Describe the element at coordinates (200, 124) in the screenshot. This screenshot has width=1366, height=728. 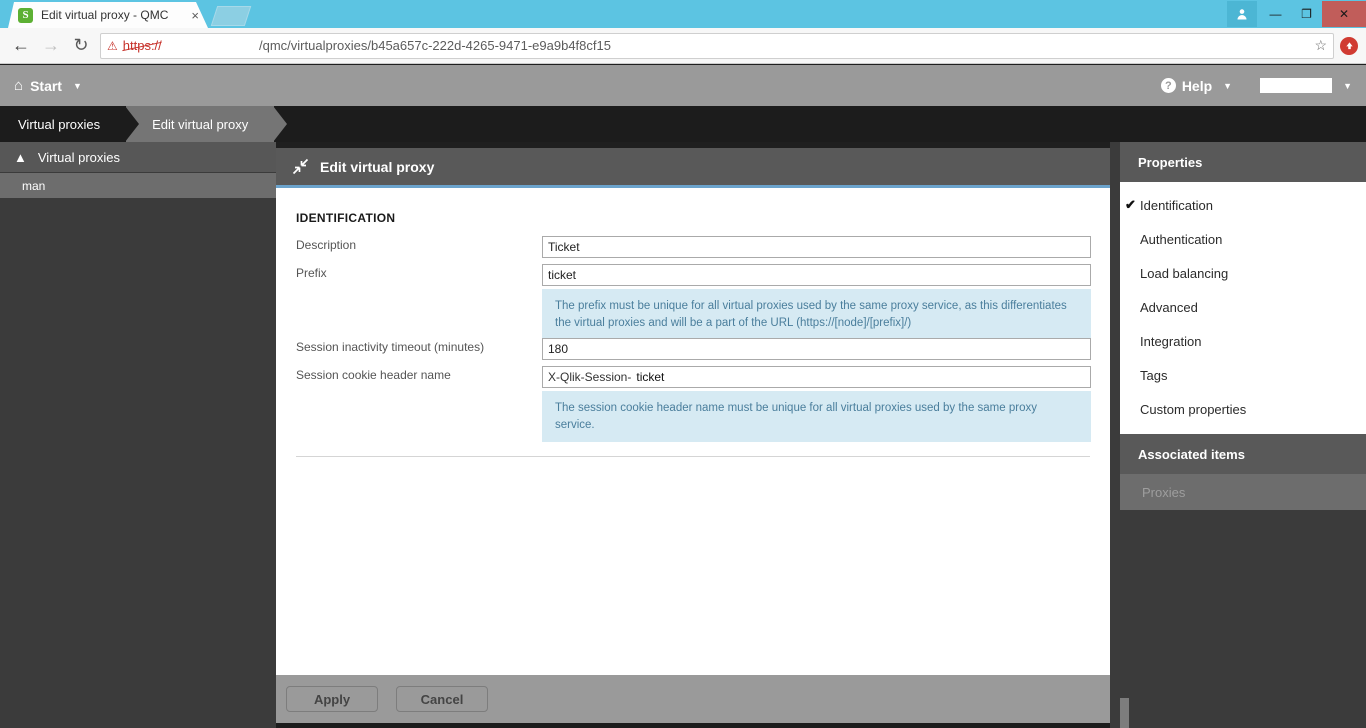
I see `breadcrumb-label: Edit virtual proxy` at that location.